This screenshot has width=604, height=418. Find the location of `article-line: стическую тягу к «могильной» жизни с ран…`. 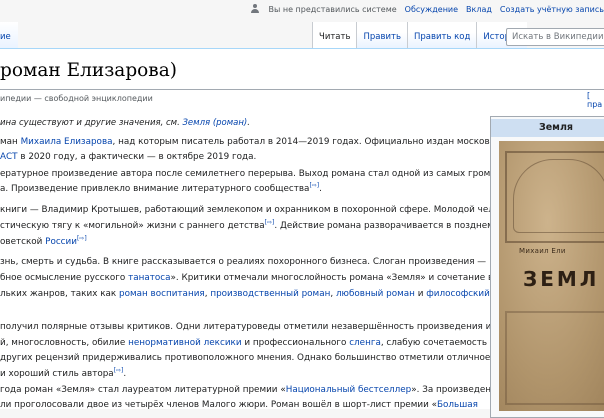

article-line: стическую тягу к «могильной» жизни с ран… is located at coordinates (247, 225).